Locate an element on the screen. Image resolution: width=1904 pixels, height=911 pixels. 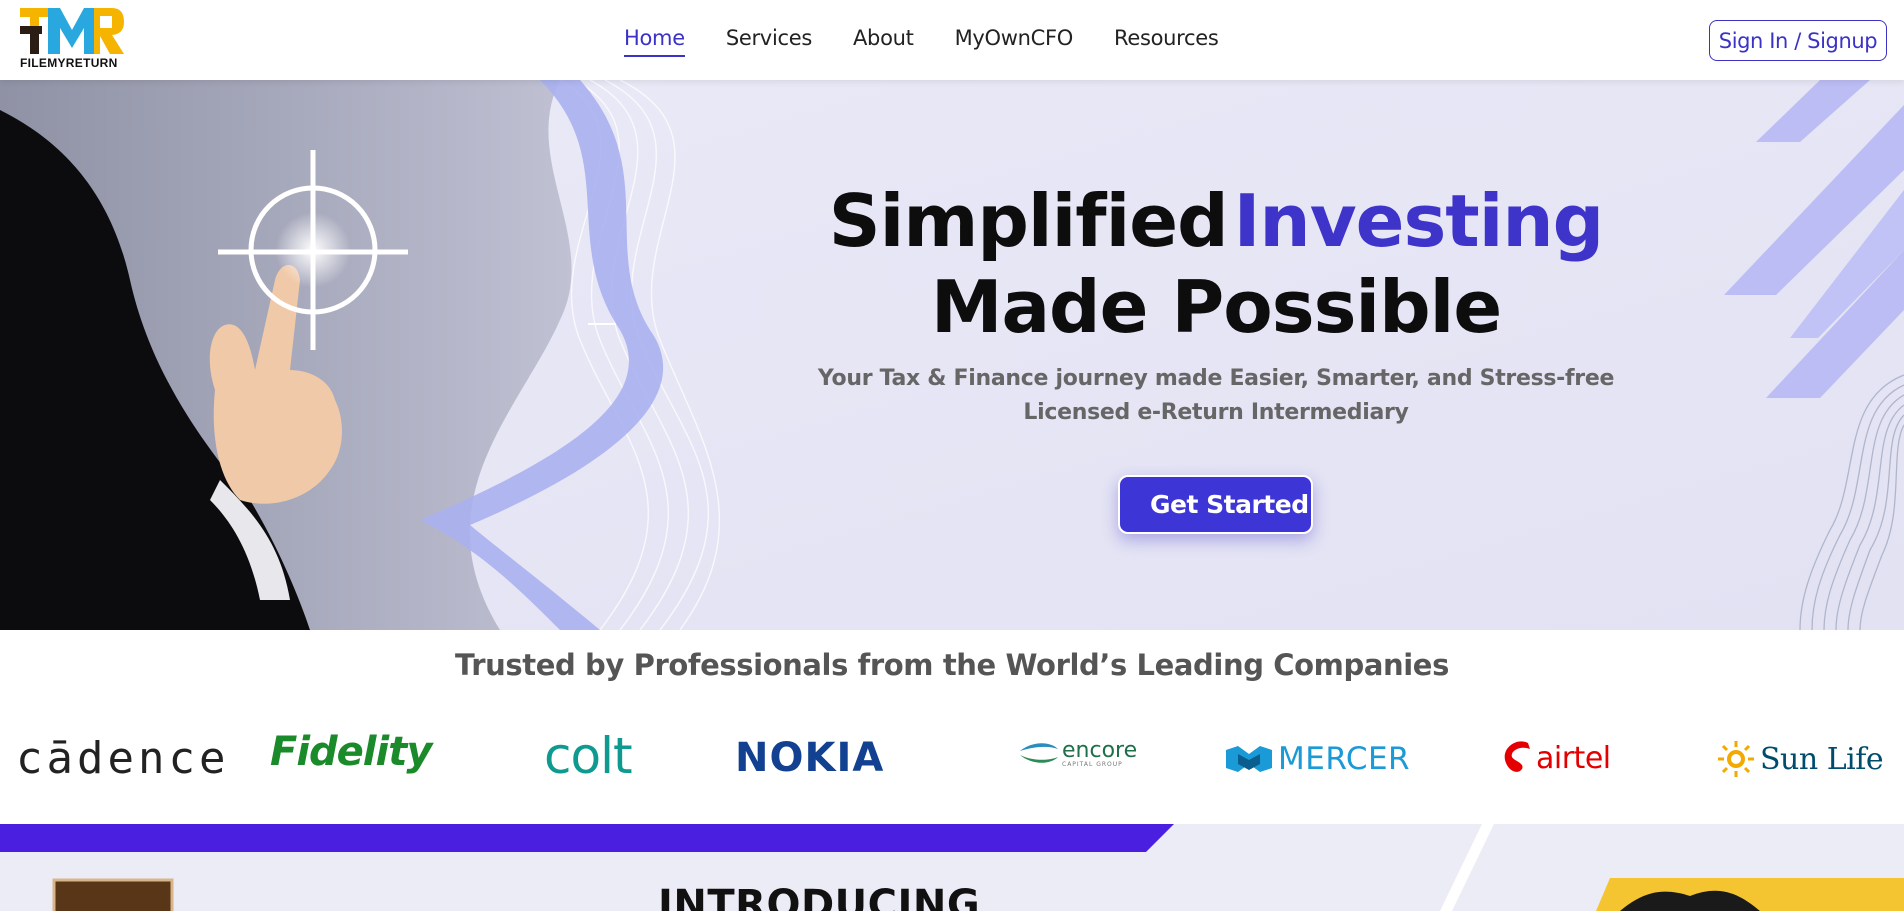
fmr-logo-icon is located at coordinates (72, 31).